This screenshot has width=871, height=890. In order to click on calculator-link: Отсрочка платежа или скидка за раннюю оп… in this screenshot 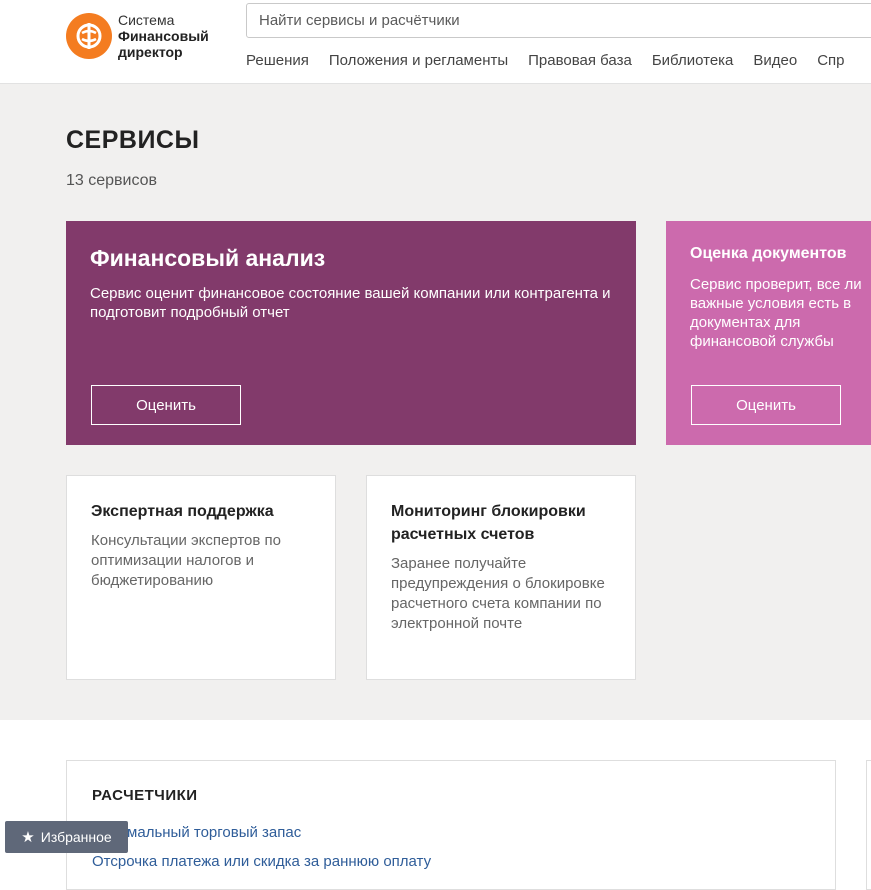, I will do `click(261, 861)`.